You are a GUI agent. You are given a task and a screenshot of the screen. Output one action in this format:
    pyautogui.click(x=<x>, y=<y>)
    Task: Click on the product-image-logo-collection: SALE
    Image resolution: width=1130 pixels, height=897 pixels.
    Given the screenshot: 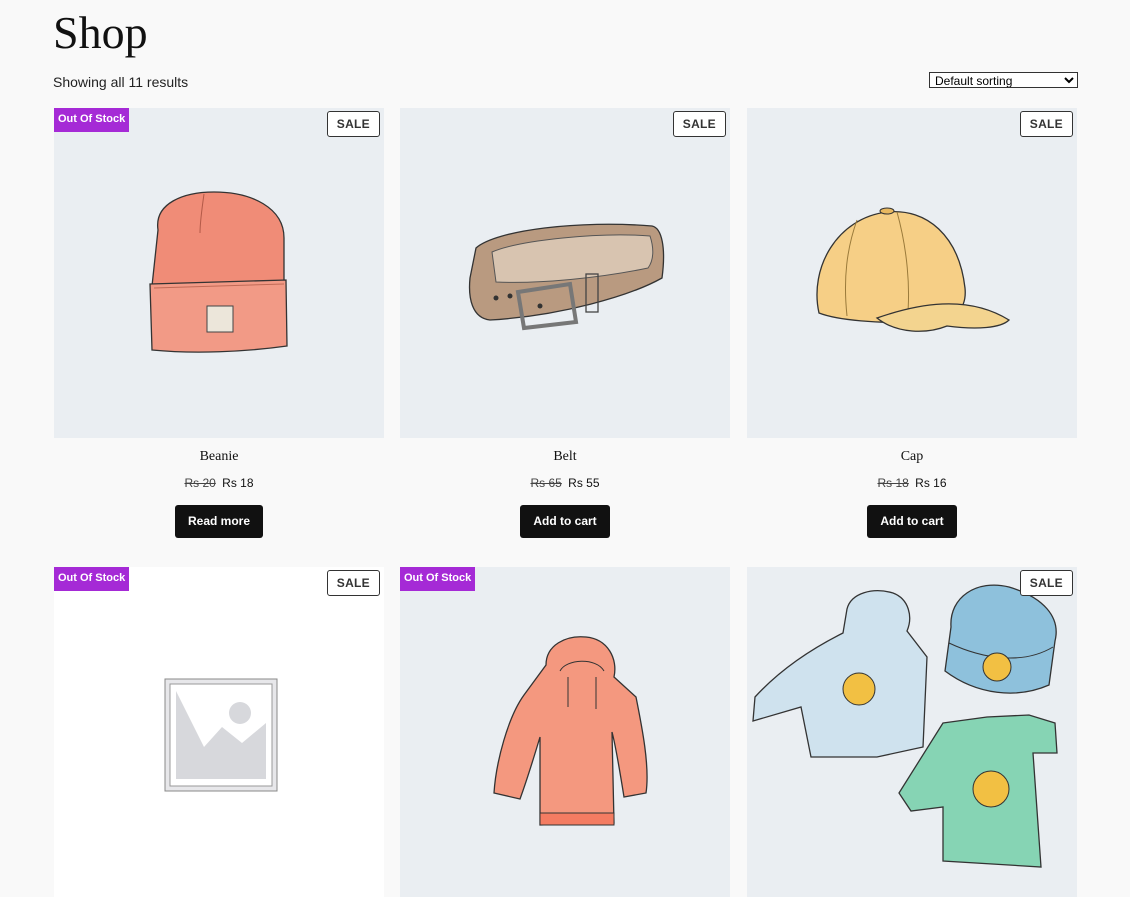 What is the action you would take?
    pyautogui.click(x=912, y=732)
    